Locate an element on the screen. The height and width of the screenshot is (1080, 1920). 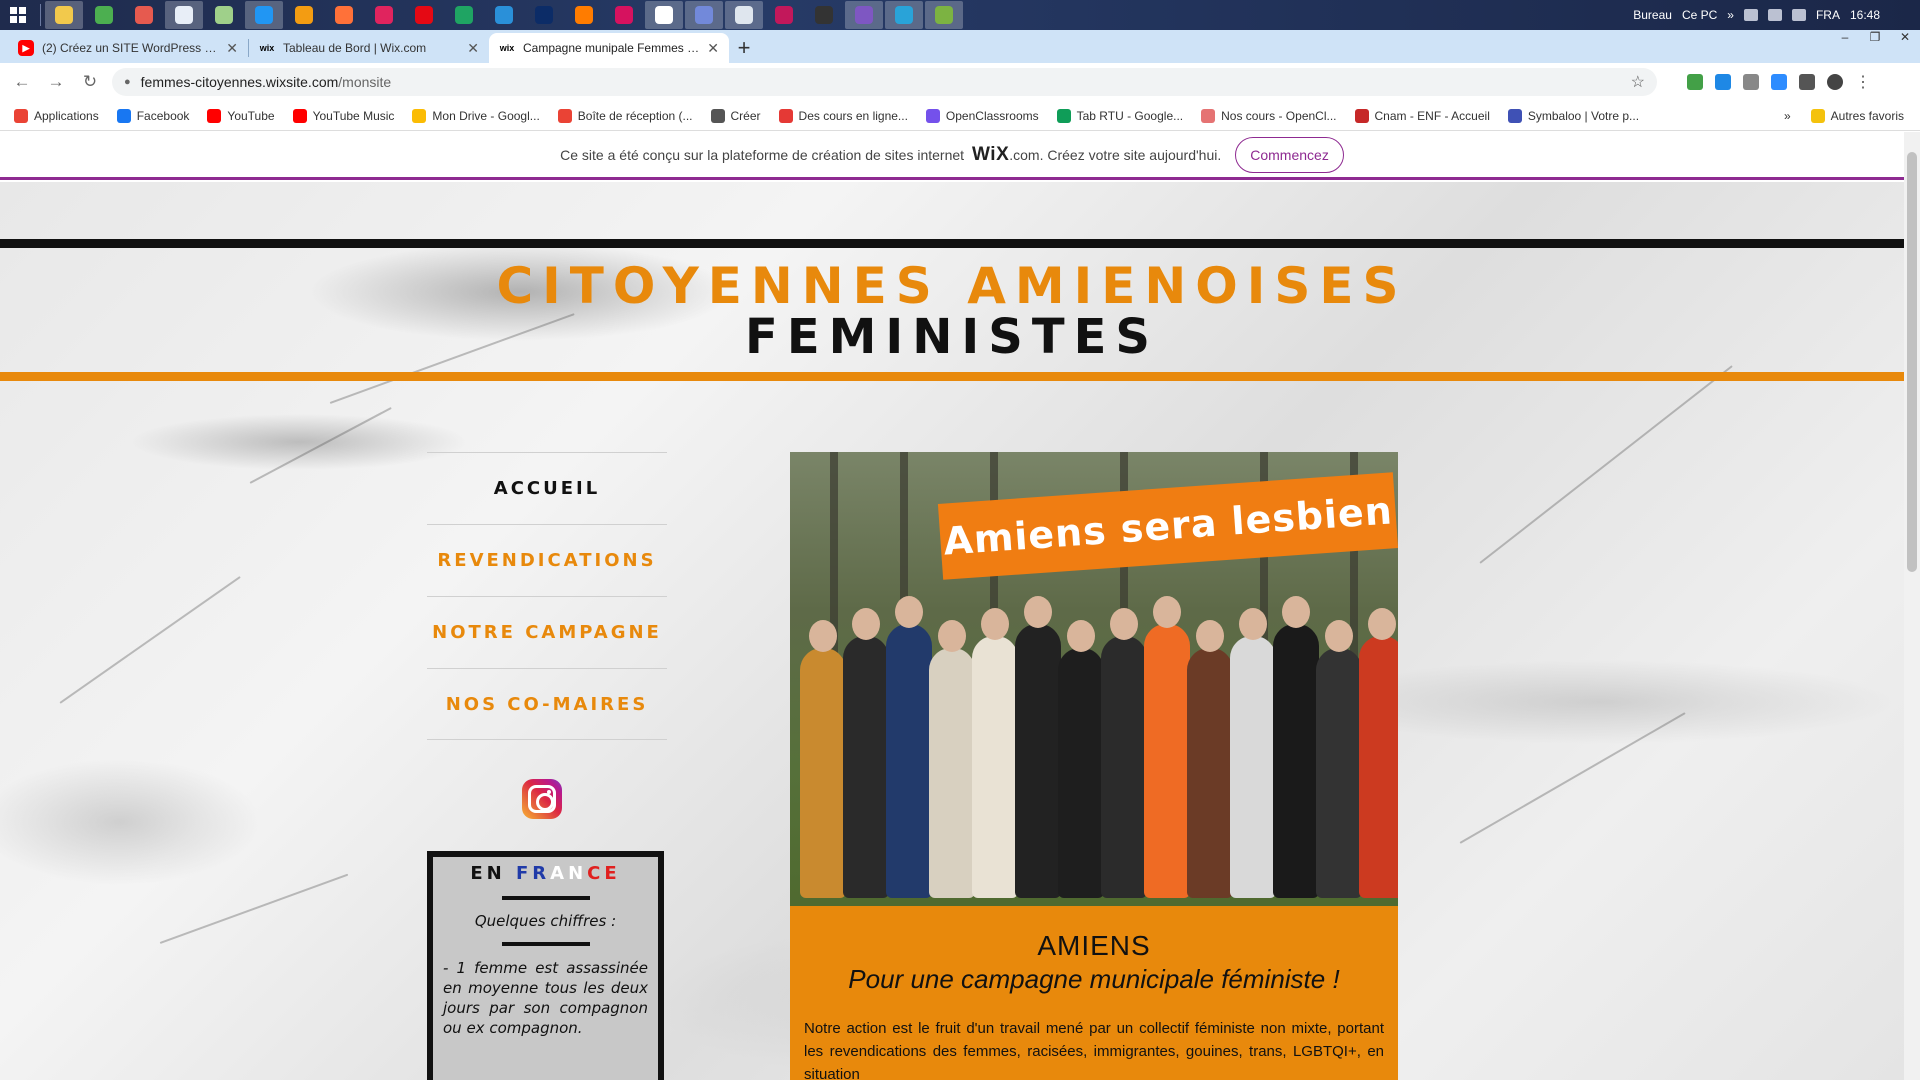
volume-icon is located at coordinates (1798, 15).